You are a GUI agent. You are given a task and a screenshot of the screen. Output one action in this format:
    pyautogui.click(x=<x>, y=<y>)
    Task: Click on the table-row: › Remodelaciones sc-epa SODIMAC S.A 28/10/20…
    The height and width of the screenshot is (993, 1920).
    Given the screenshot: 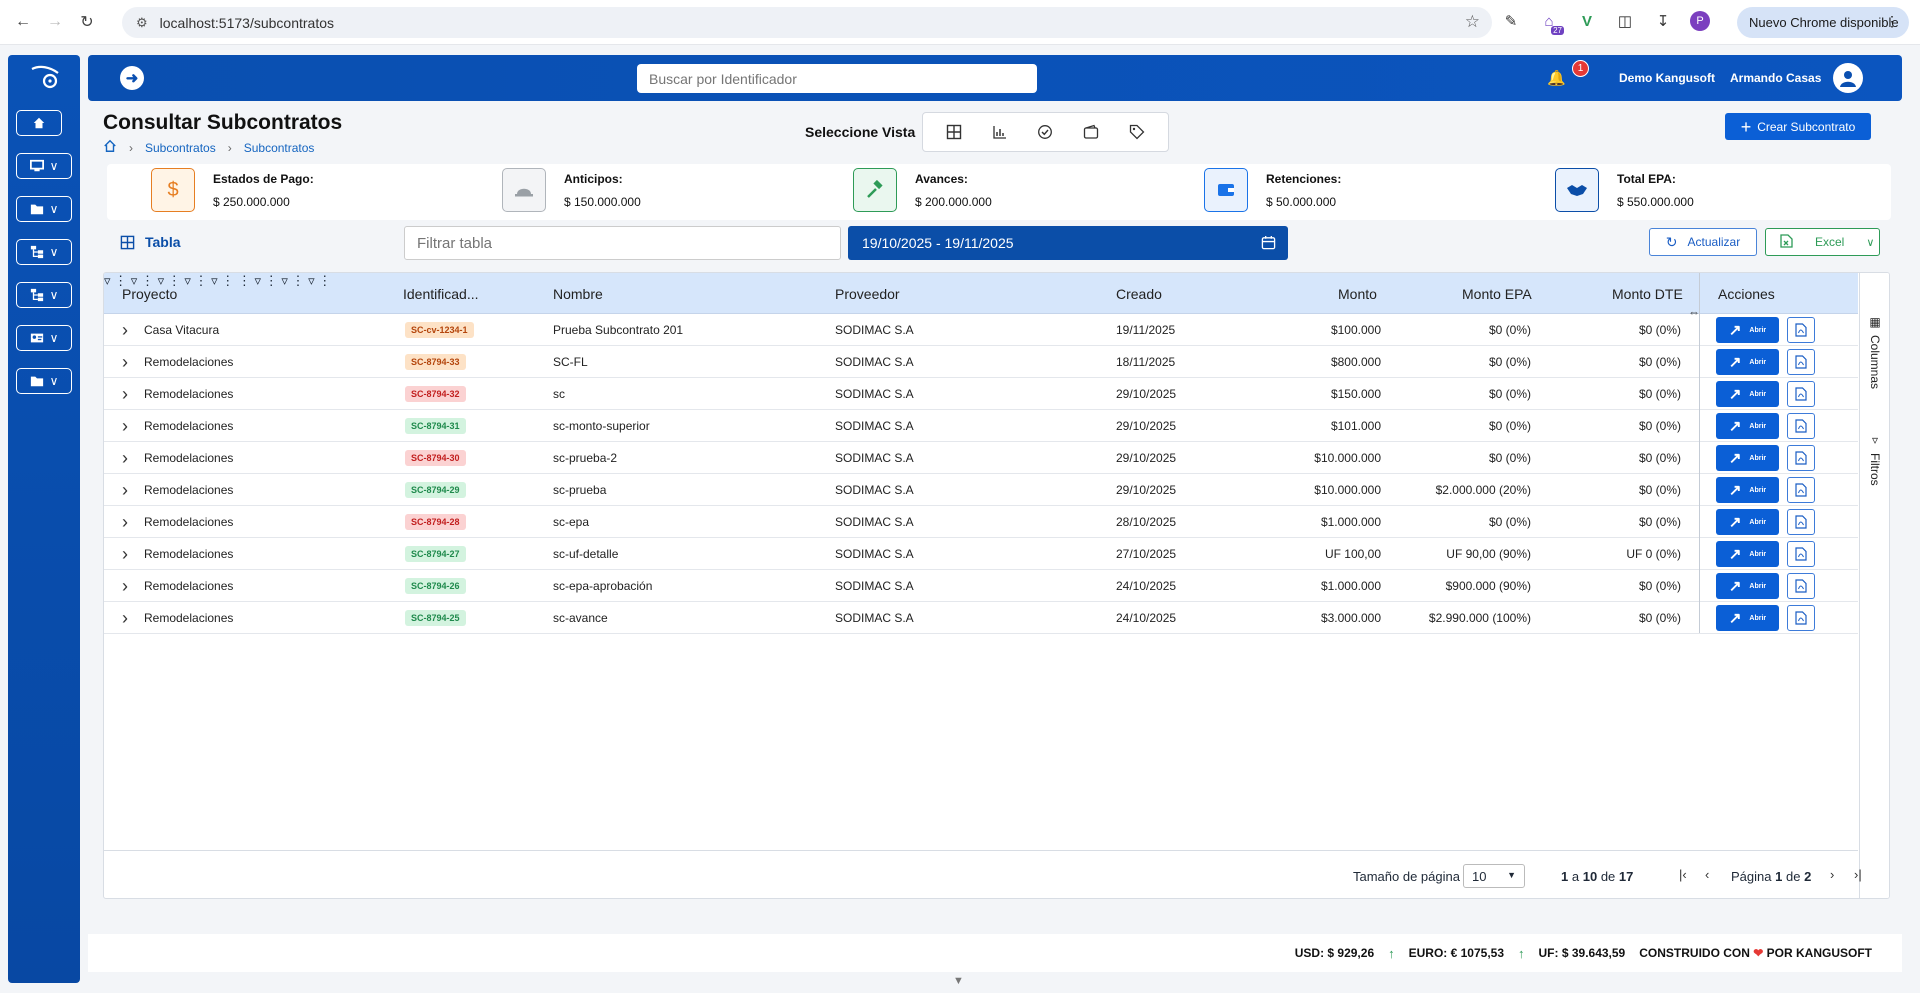 What is the action you would take?
    pyautogui.click(x=981, y=522)
    